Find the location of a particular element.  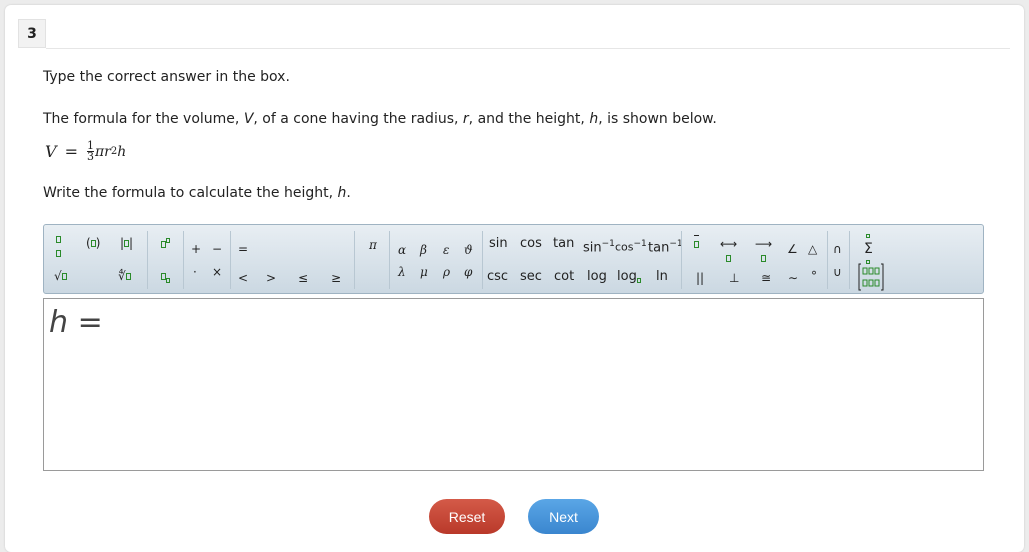

similar-button: ∼ is located at coordinates (793, 278).